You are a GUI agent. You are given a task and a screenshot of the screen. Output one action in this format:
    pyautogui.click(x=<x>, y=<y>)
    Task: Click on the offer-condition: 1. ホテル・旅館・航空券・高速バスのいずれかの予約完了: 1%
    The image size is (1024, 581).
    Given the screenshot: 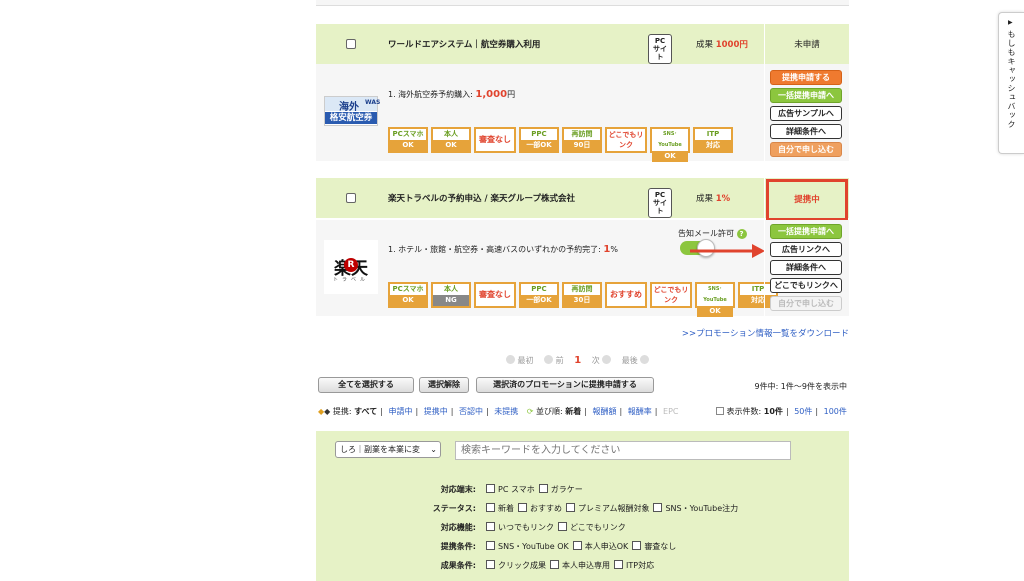 What is the action you would take?
    pyautogui.click(x=503, y=249)
    